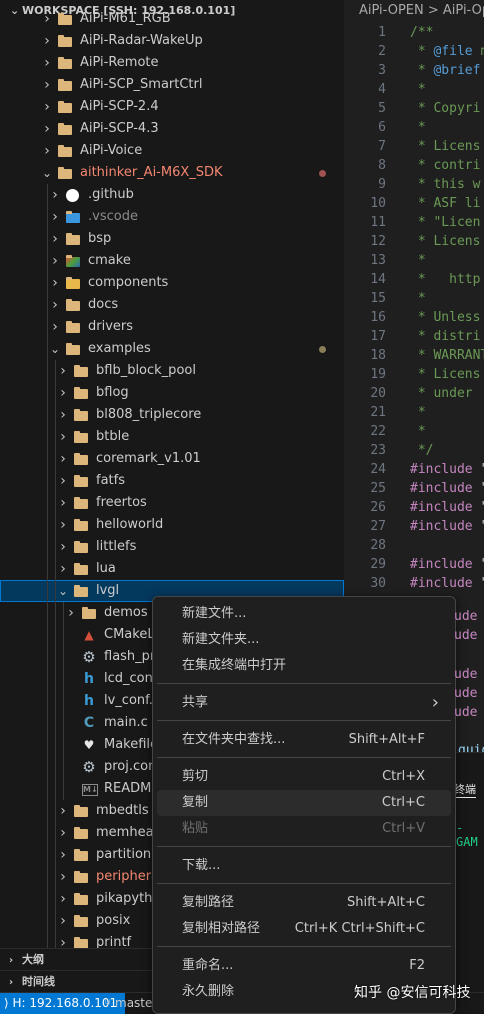 This screenshot has height=1014, width=484. Describe the element at coordinates (304, 666) in the screenshot. I see `menu-item-open-in-terminal: 在集成终端中打开` at that location.